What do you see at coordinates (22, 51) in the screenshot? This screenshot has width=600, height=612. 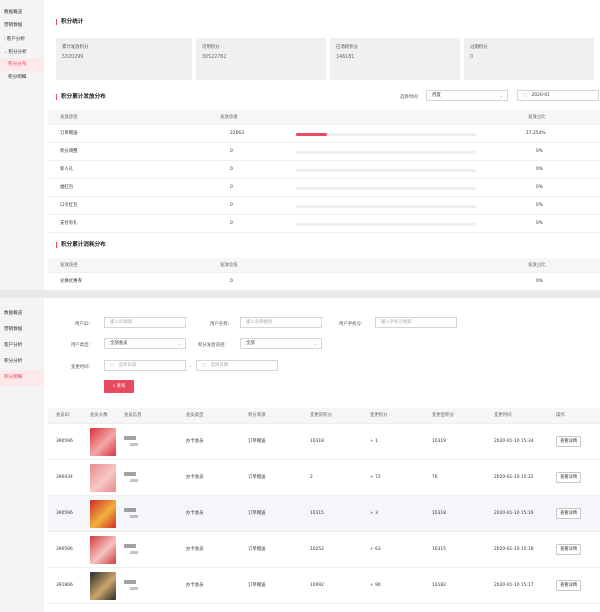 I see `sidebar-item-points: ⌄积分分析` at bounding box center [22, 51].